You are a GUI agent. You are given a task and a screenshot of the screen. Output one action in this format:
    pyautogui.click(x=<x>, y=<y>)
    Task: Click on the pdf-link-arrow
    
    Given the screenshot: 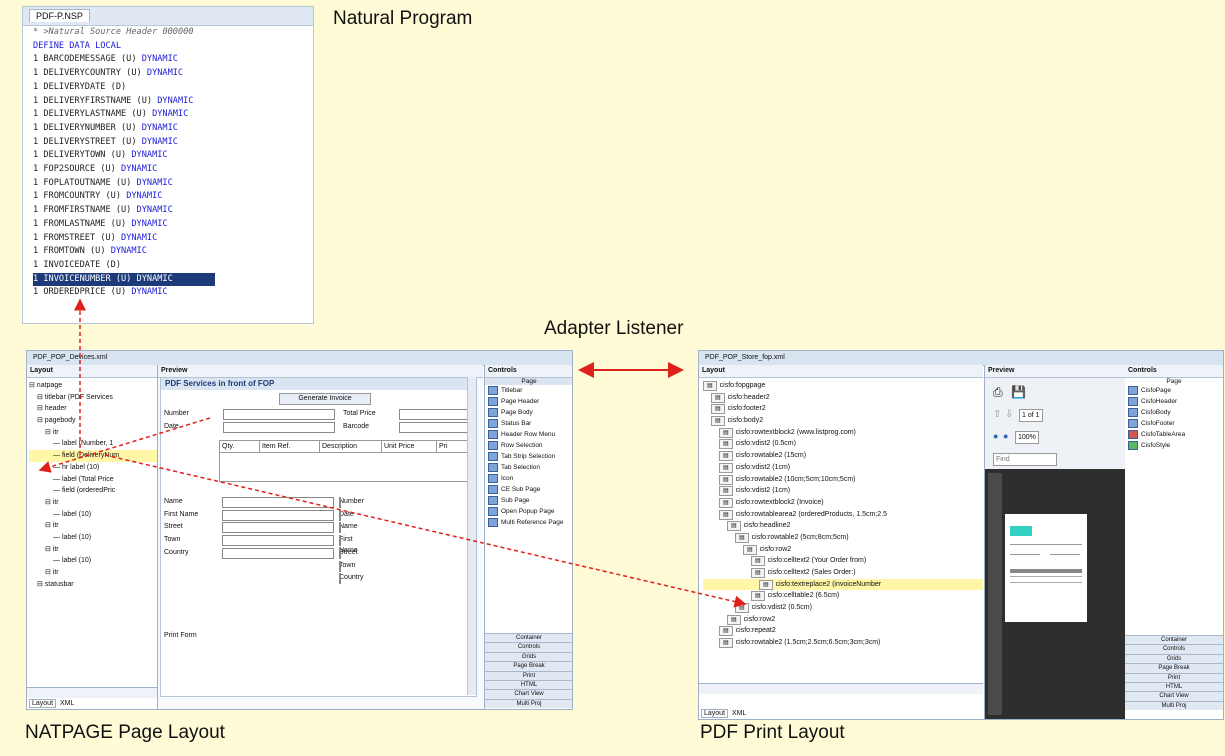 What is the action you would take?
    pyautogui.click(x=425, y=531)
    